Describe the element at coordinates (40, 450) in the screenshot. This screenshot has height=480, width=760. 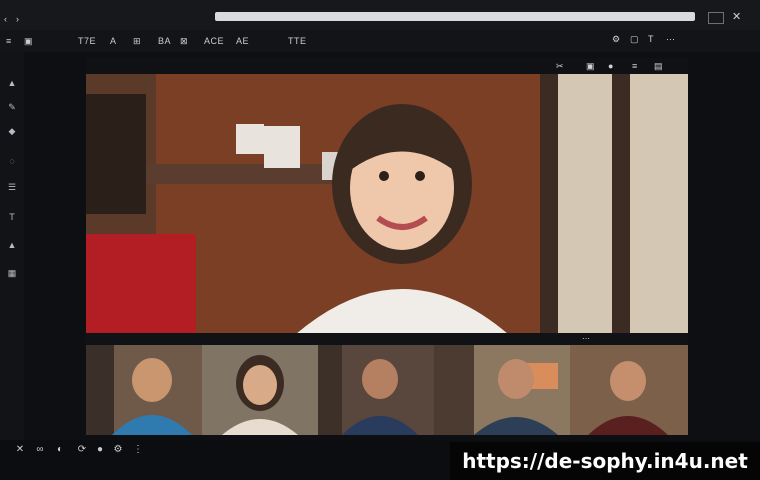
I see `link-icon: ∞` at that location.